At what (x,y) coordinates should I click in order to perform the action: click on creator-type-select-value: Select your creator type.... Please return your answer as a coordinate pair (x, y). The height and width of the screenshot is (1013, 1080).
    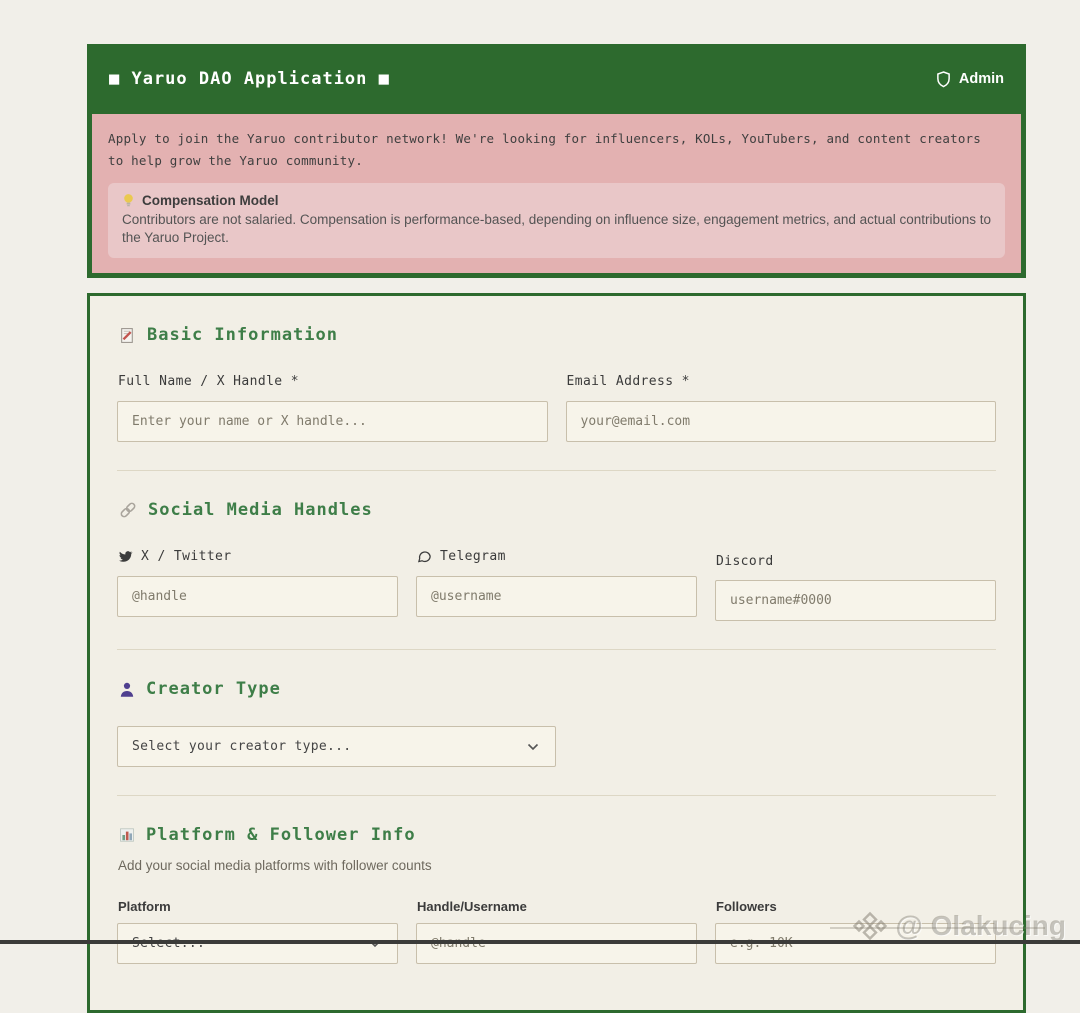
    Looking at the image, I should click on (242, 746).